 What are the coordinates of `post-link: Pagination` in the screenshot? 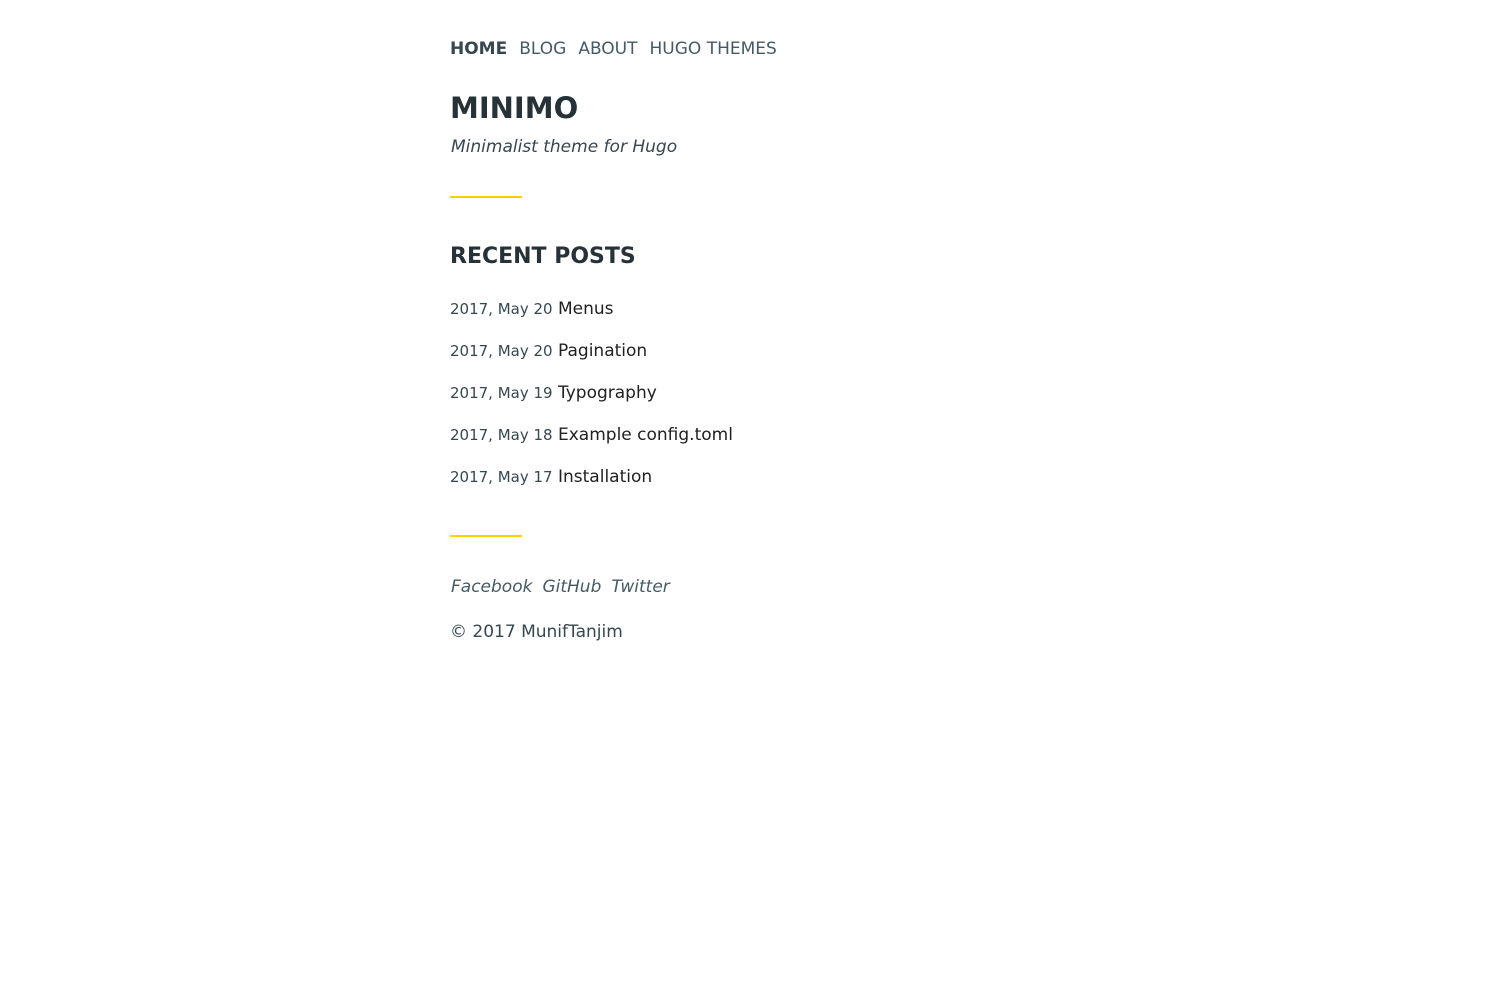 It's located at (602, 351).